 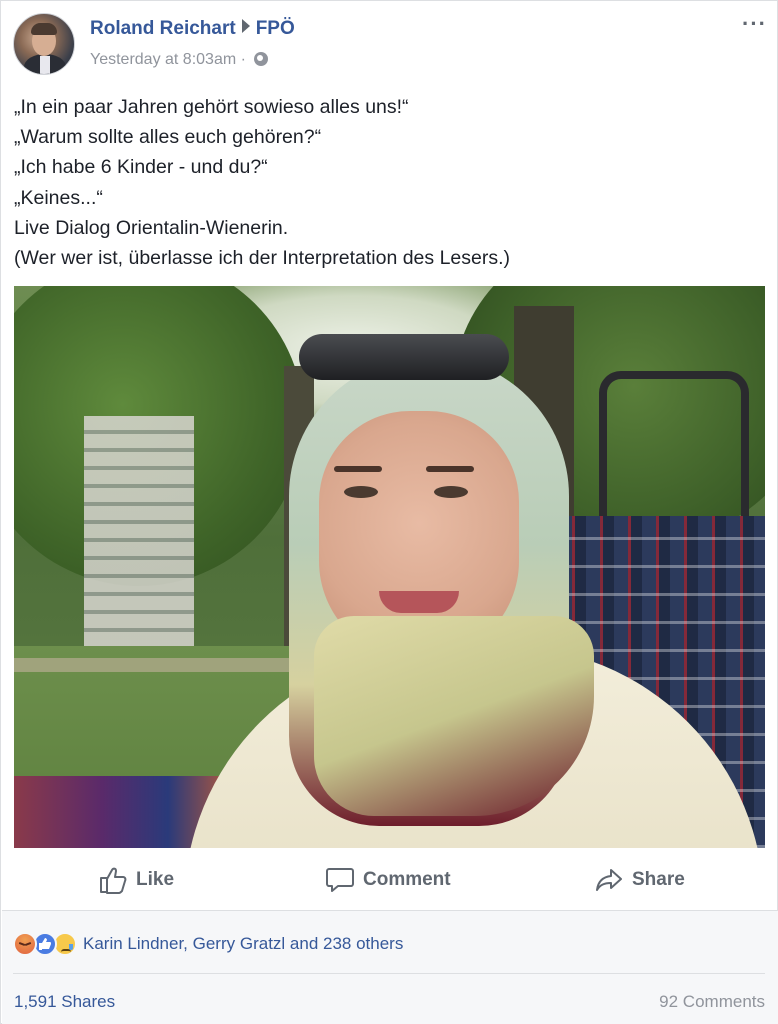 I want to click on more-options-button: ···, so click(x=754, y=24).